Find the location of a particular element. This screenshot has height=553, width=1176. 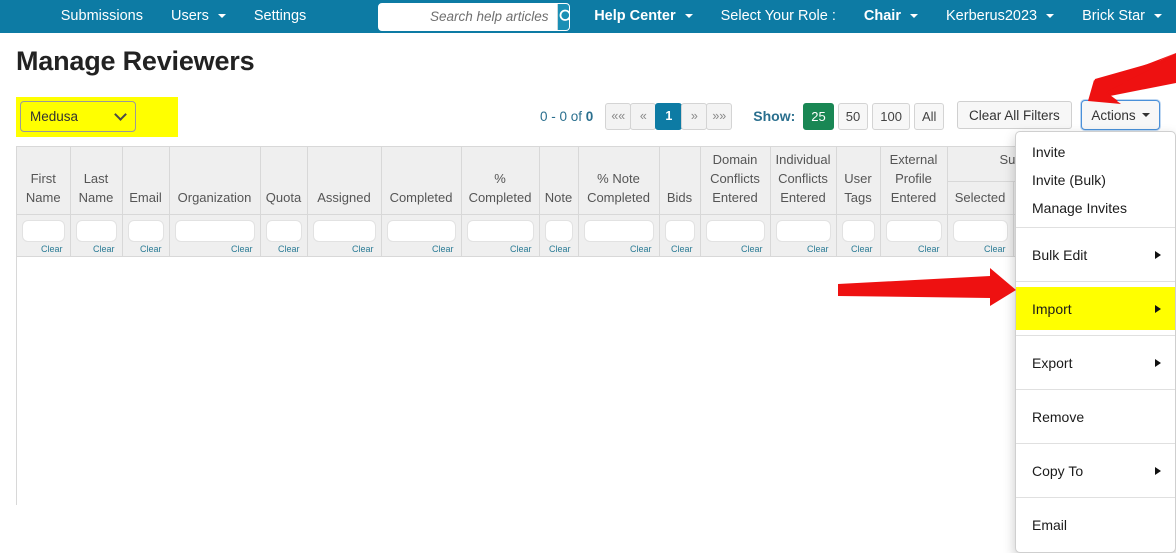

page-size-all-button: All is located at coordinates (929, 116).